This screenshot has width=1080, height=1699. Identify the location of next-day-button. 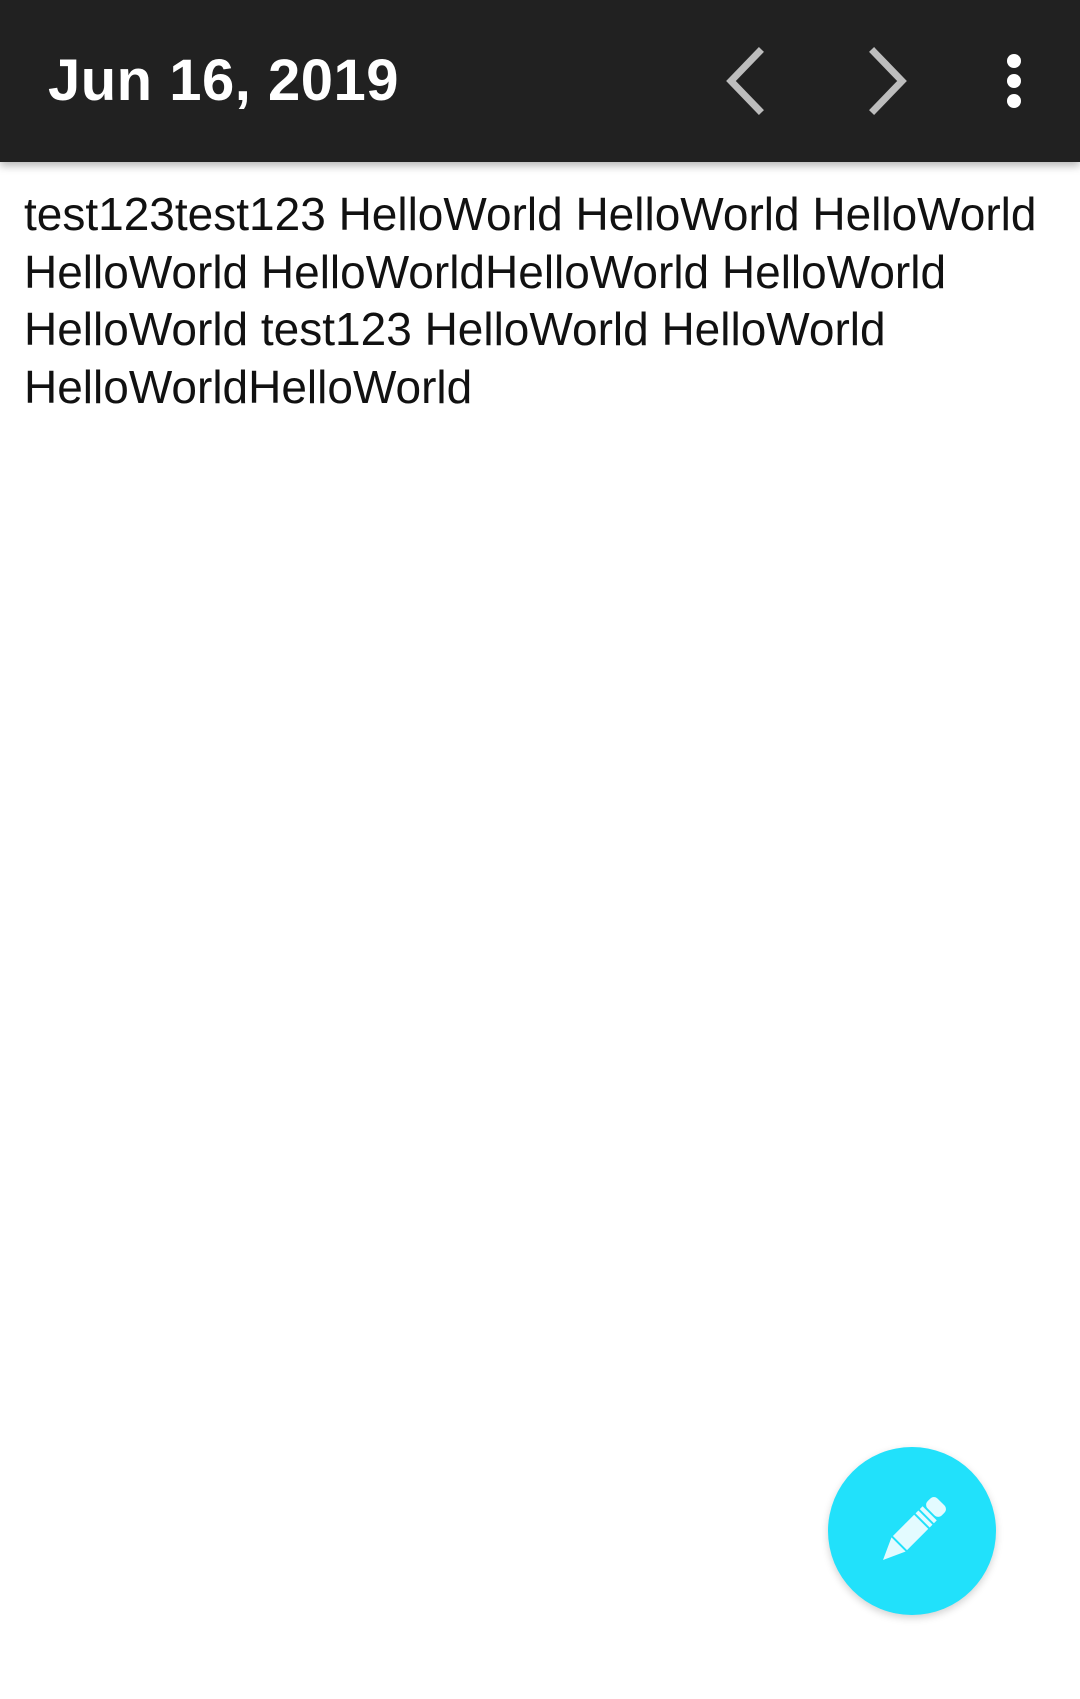
(888, 81).